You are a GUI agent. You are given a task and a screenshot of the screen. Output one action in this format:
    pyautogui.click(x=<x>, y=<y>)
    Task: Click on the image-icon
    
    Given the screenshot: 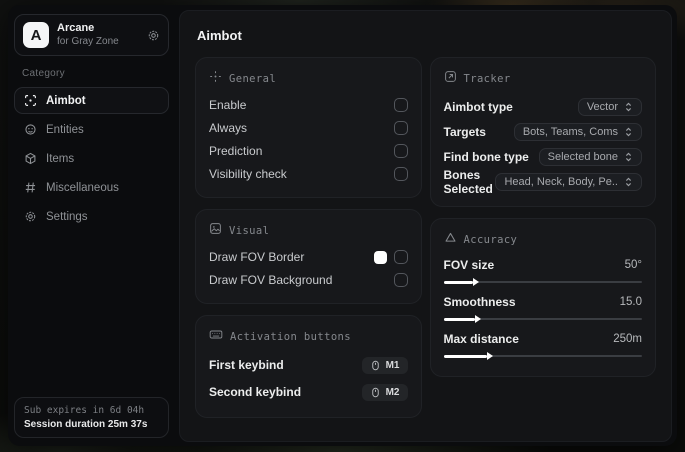 What is the action you would take?
    pyautogui.click(x=215, y=231)
    